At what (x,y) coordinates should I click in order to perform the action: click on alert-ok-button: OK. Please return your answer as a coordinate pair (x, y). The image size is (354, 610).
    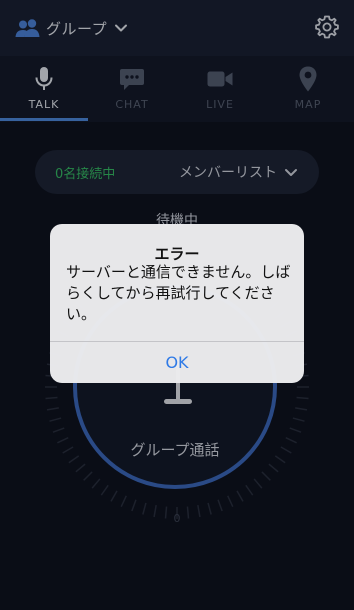
    Looking at the image, I should click on (177, 362).